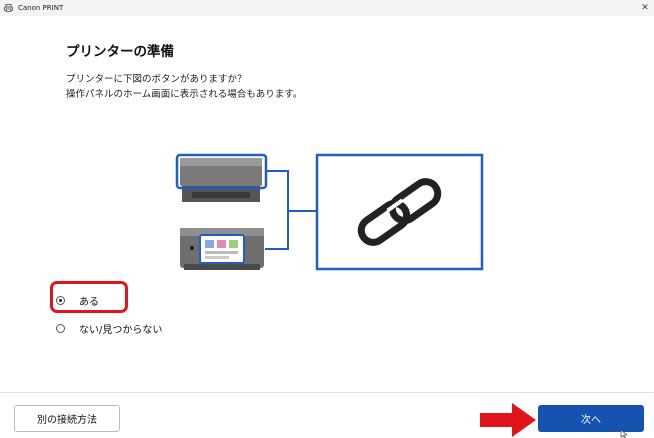  Describe the element at coordinates (67, 418) in the screenshot. I see `other-connection-method-button: 別の接続方法` at that location.